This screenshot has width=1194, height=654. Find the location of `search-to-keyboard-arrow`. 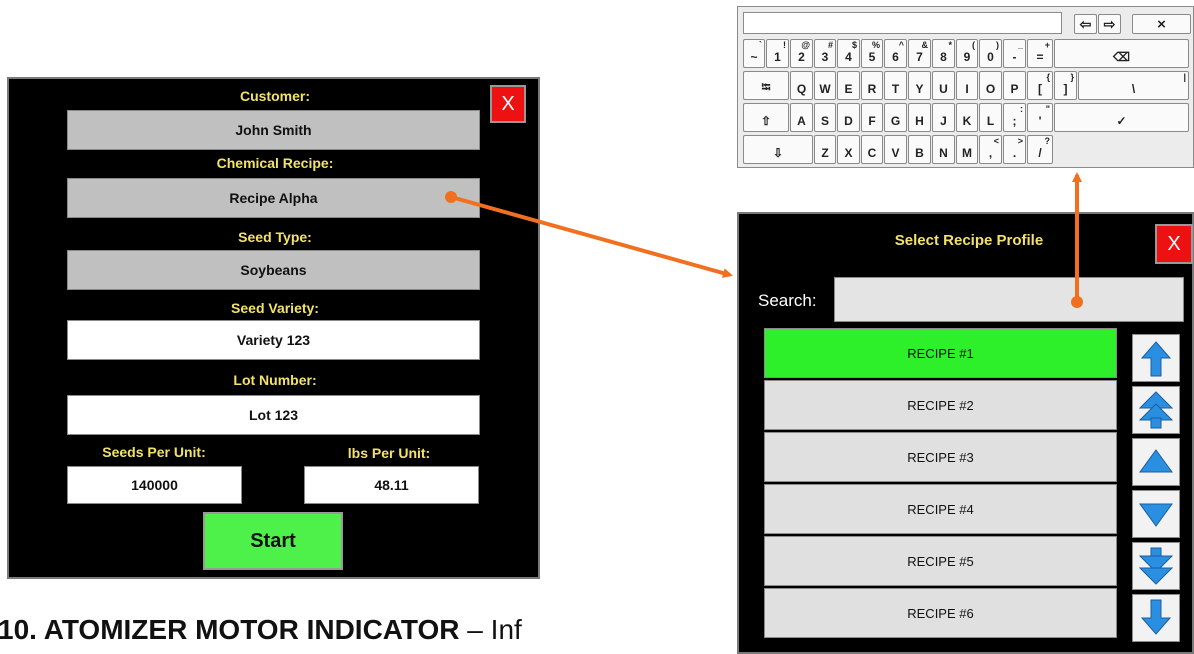

search-to-keyboard-arrow is located at coordinates (1077, 240).